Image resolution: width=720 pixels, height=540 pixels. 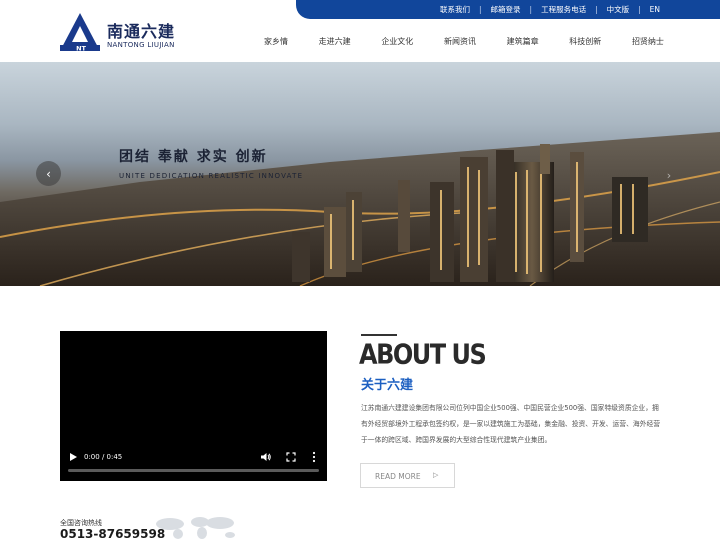 What do you see at coordinates (335, 43) in the screenshot?
I see `nav-item-about: 走进六建` at bounding box center [335, 43].